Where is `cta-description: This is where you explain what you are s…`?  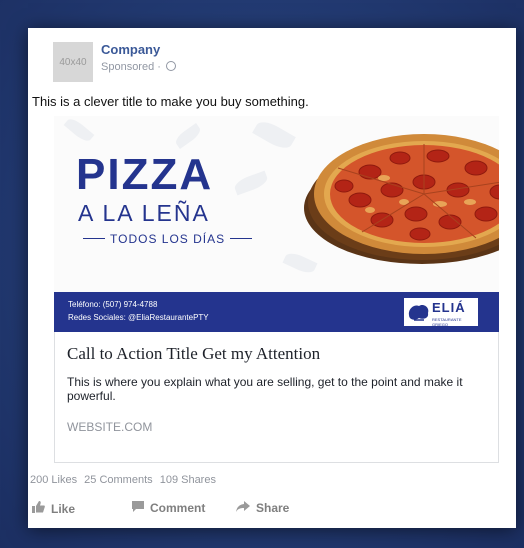 cta-description: This is where you explain what you are s… is located at coordinates (265, 389).